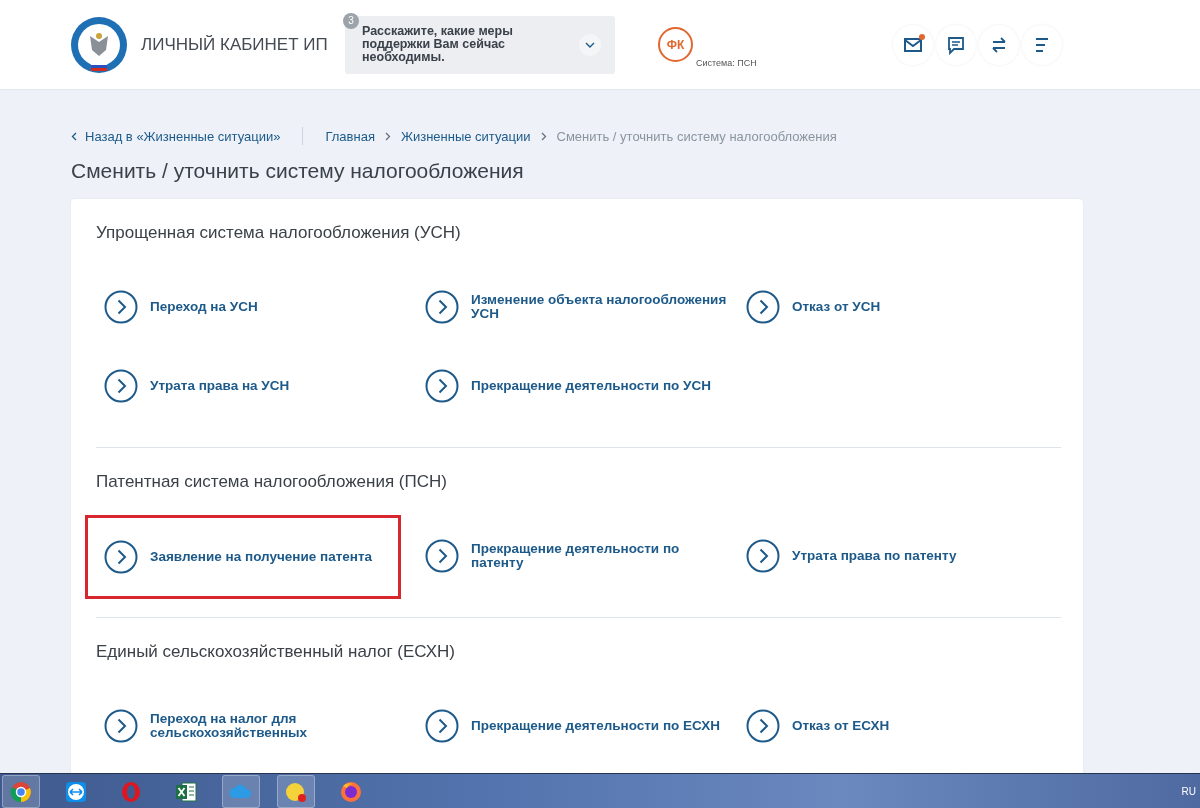 This screenshot has height=808, width=1200. I want to click on chevron-left-icon, so click(74, 136).